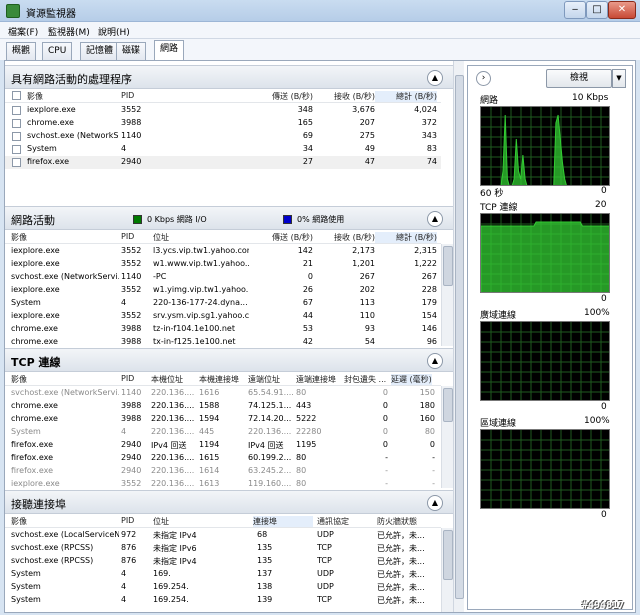 This screenshot has width=640, height=615. Describe the element at coordinates (219, 379) in the screenshot. I see `col-local-port: 本機連接埠` at that location.